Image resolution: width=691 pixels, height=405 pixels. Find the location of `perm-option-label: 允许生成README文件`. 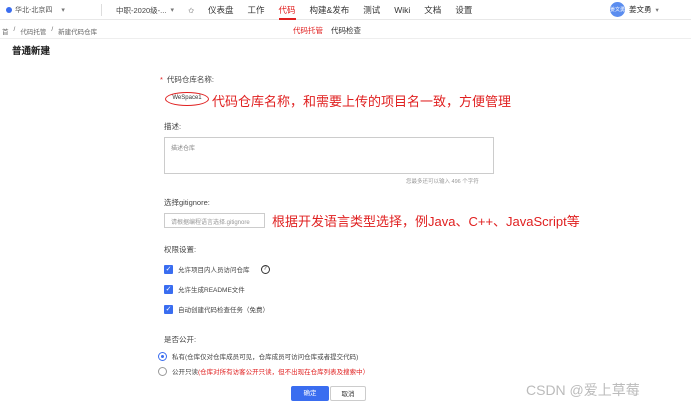

perm-option-label: 允许生成README文件 is located at coordinates (211, 290).